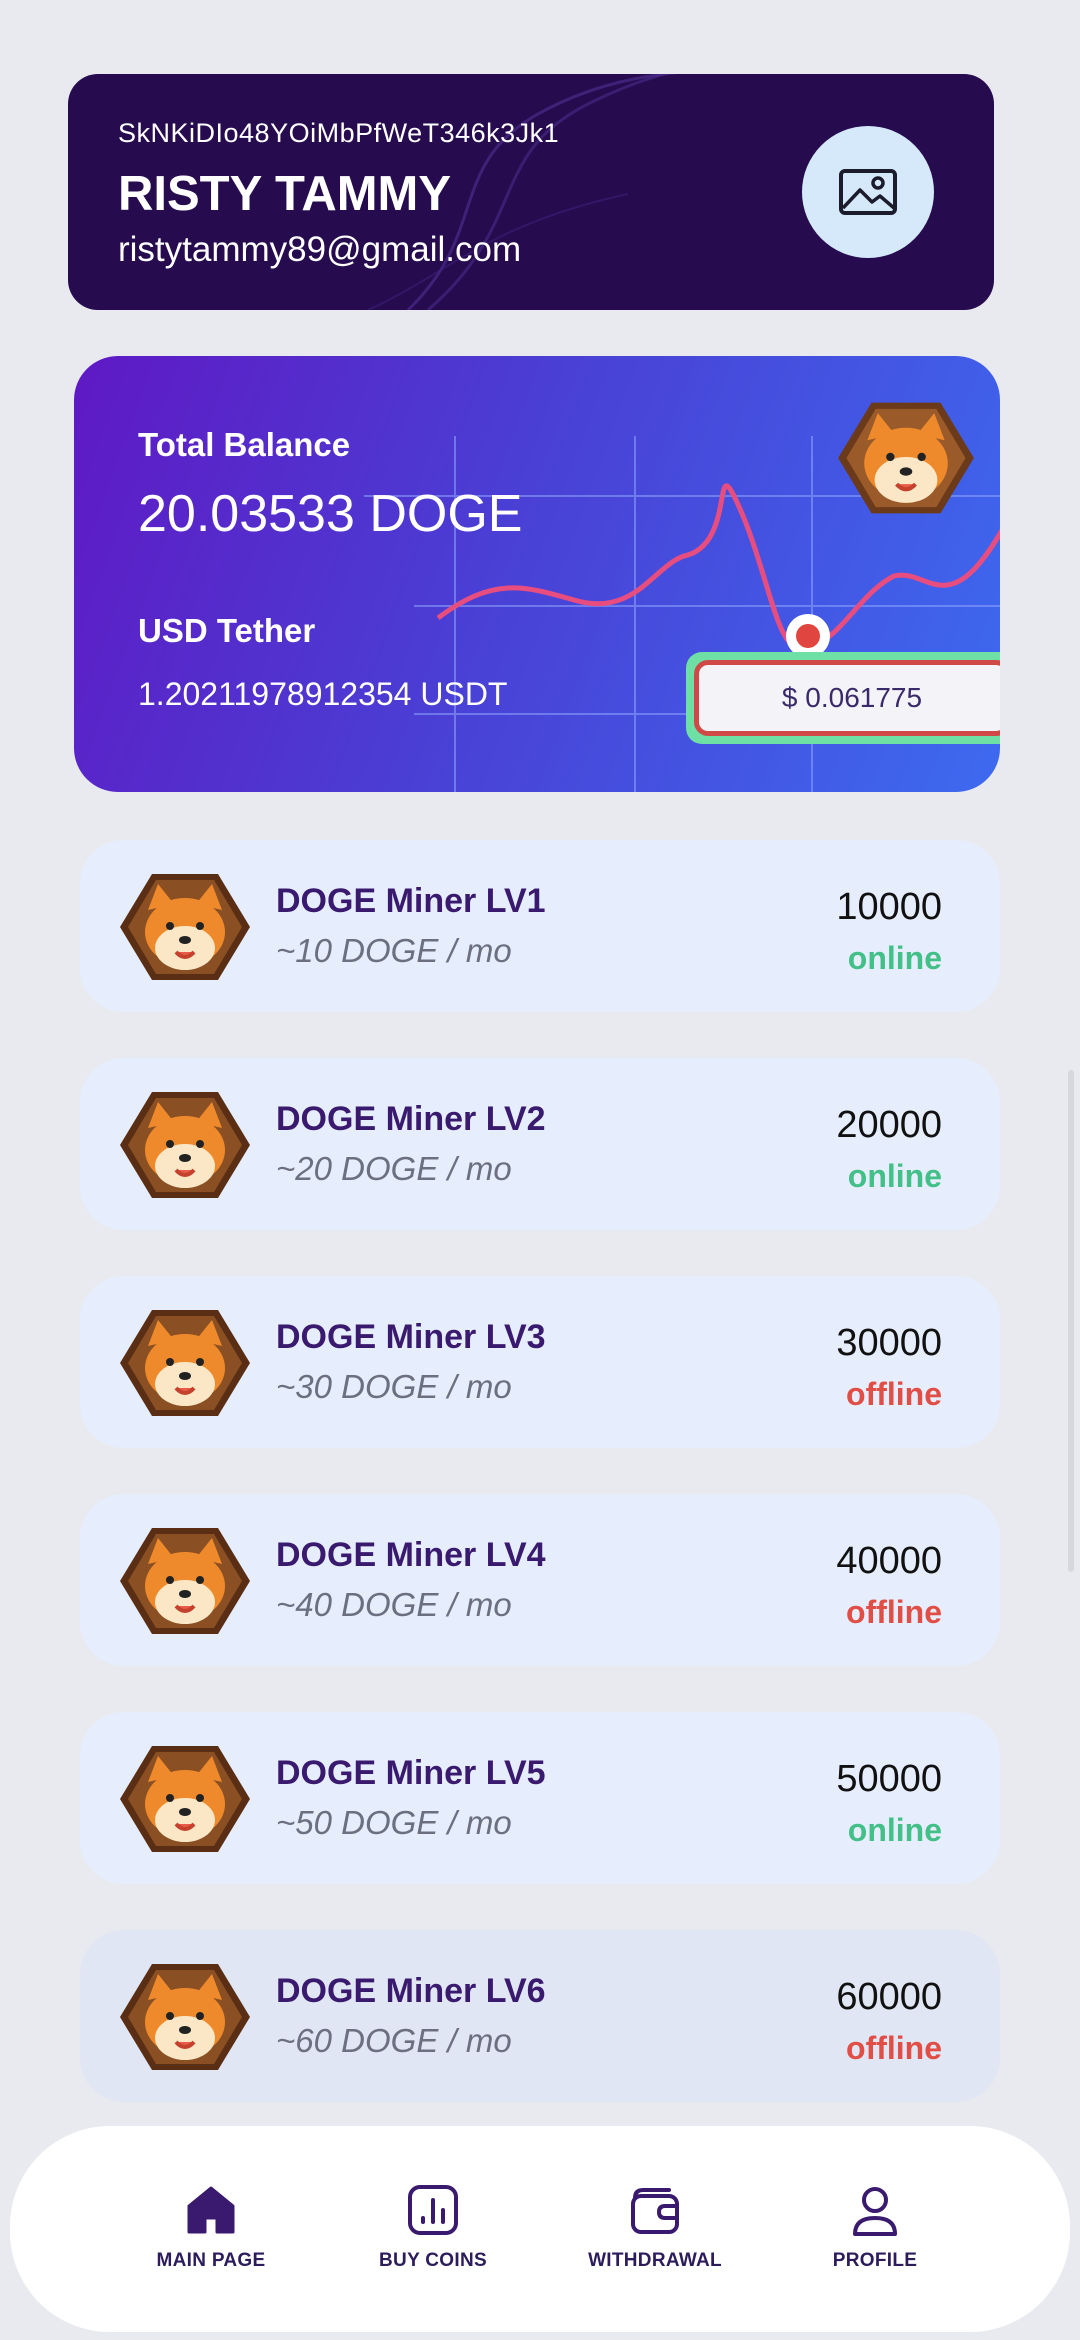 The height and width of the screenshot is (2340, 1080). I want to click on total-balance-label: Total Balance, so click(244, 444).